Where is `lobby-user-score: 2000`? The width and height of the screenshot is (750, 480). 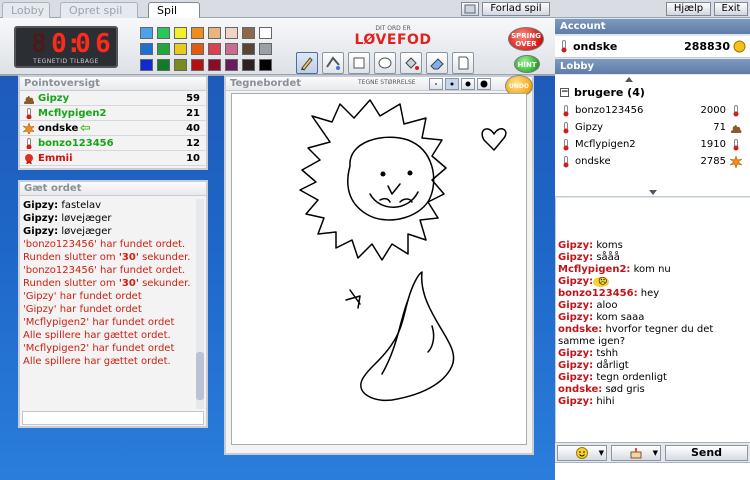
lobby-user-score: 2000 is located at coordinates (713, 110).